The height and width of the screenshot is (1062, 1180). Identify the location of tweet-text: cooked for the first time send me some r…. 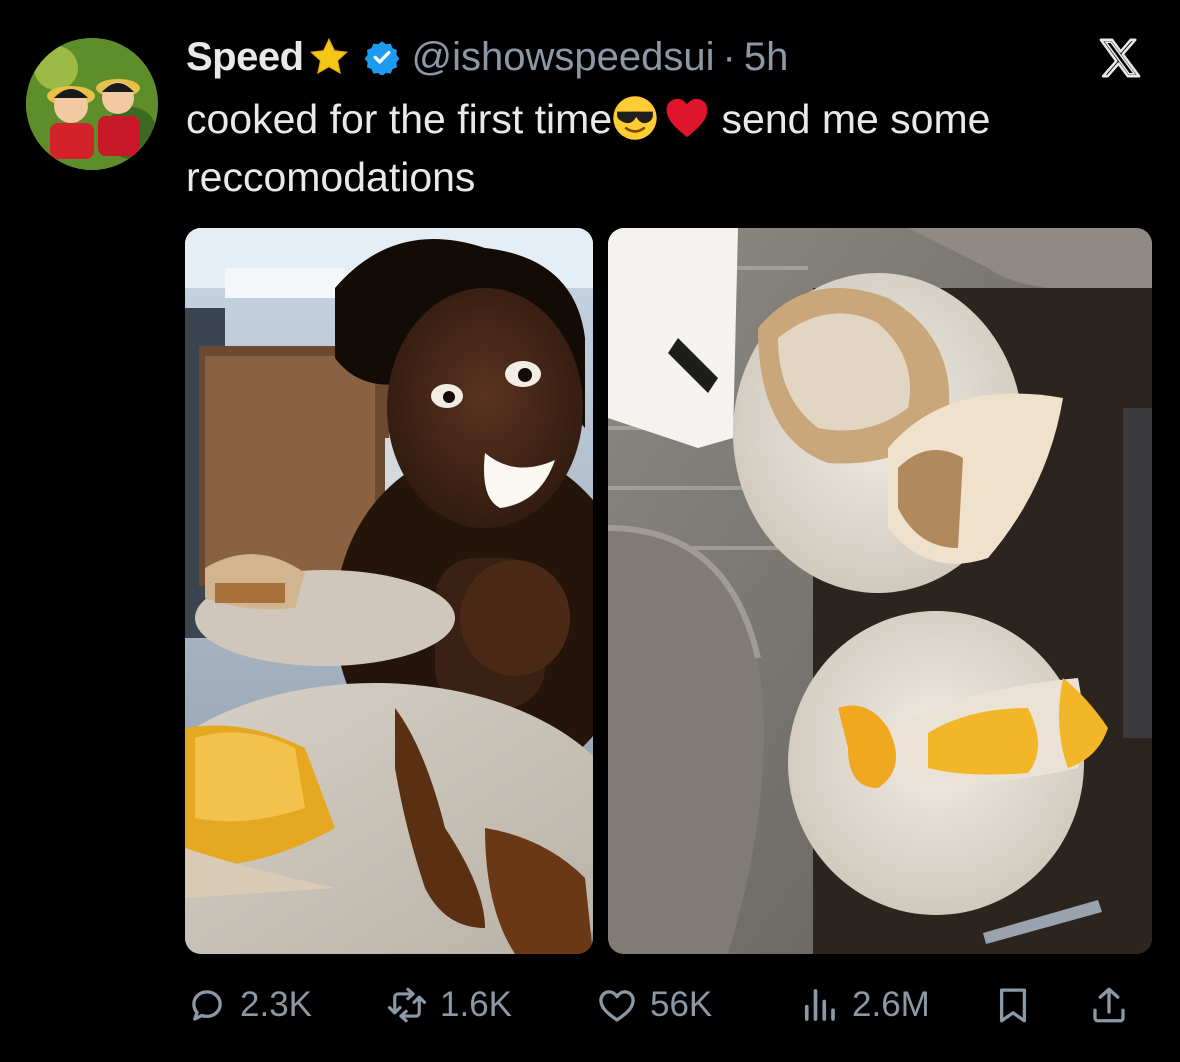
(666, 148).